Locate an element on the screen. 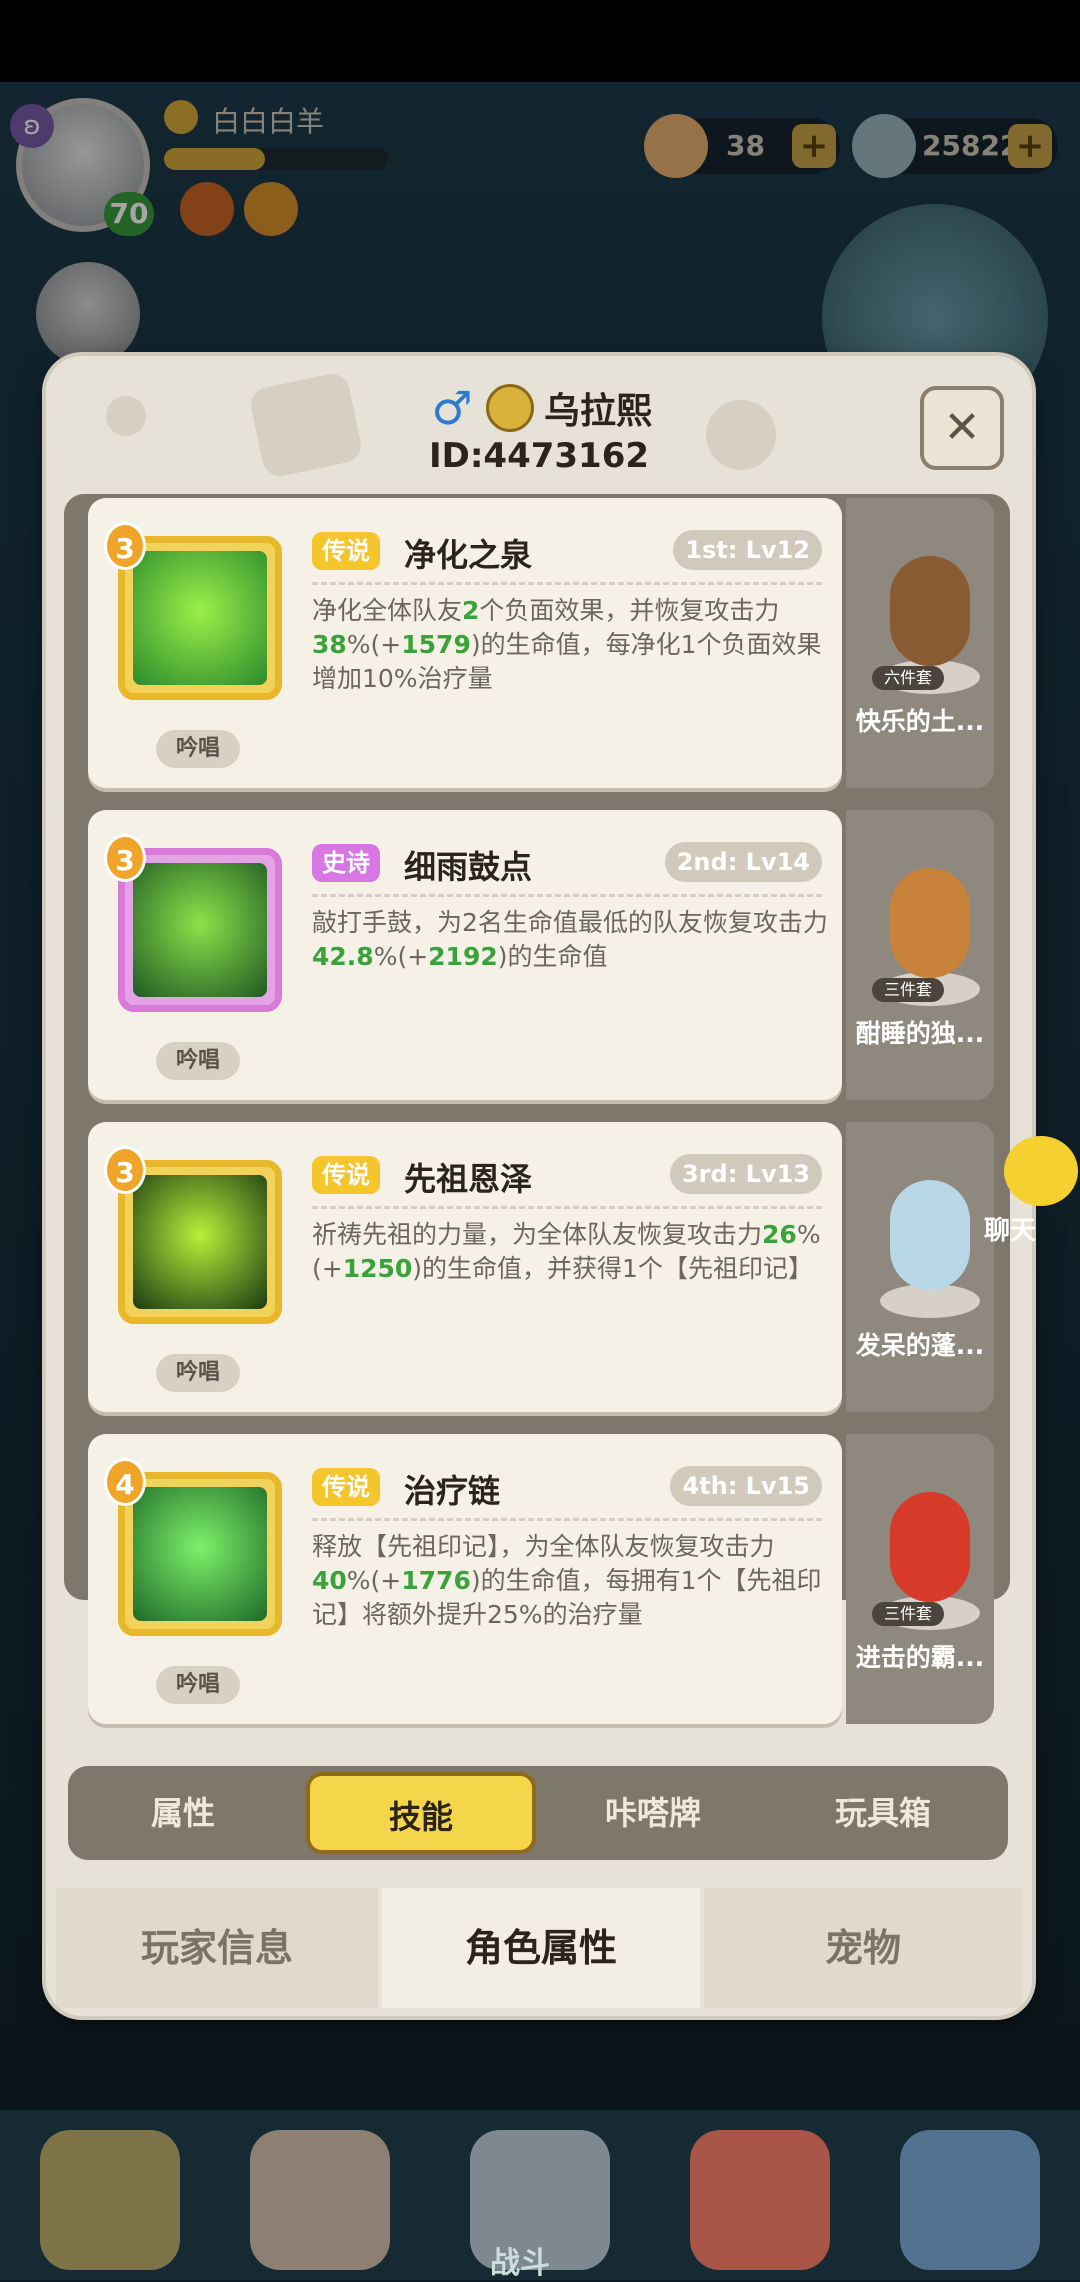 The width and height of the screenshot is (1080, 2282). skill-desc-text: )的生命值 is located at coordinates (552, 956).